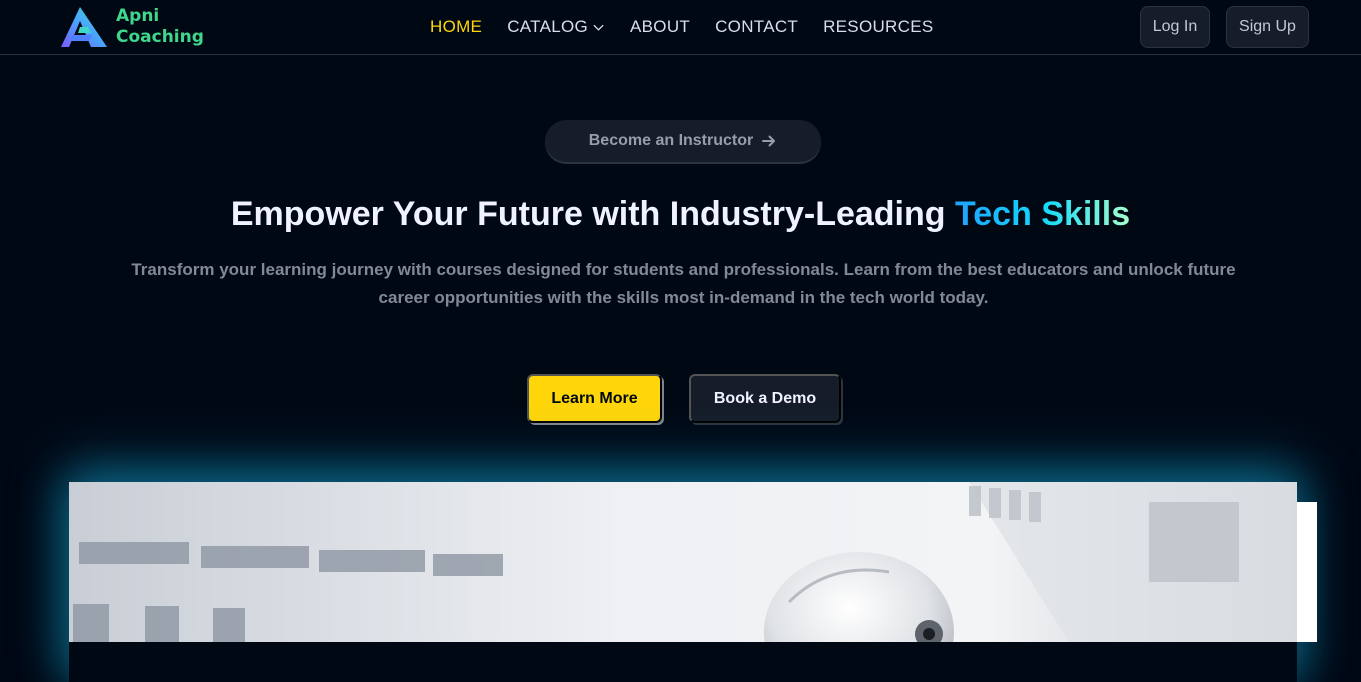  I want to click on triangle-a-logo-icon, so click(84, 27).